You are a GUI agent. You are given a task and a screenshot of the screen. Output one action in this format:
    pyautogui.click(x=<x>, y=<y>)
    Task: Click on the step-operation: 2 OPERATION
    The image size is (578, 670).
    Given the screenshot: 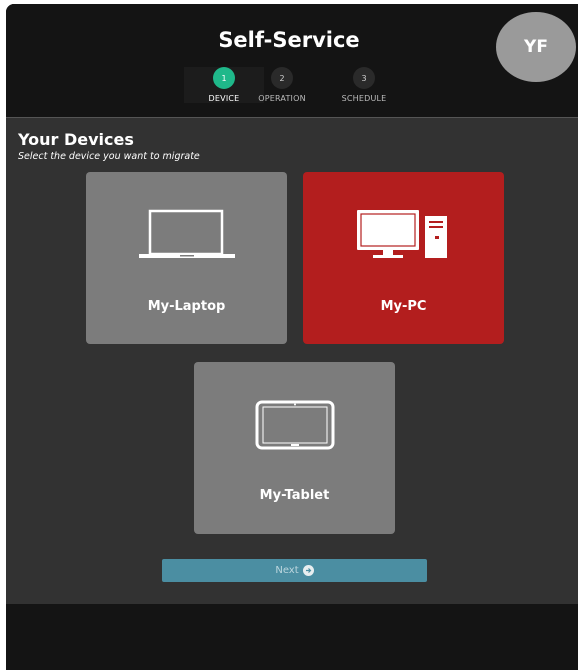 What is the action you would take?
    pyautogui.click(x=282, y=85)
    